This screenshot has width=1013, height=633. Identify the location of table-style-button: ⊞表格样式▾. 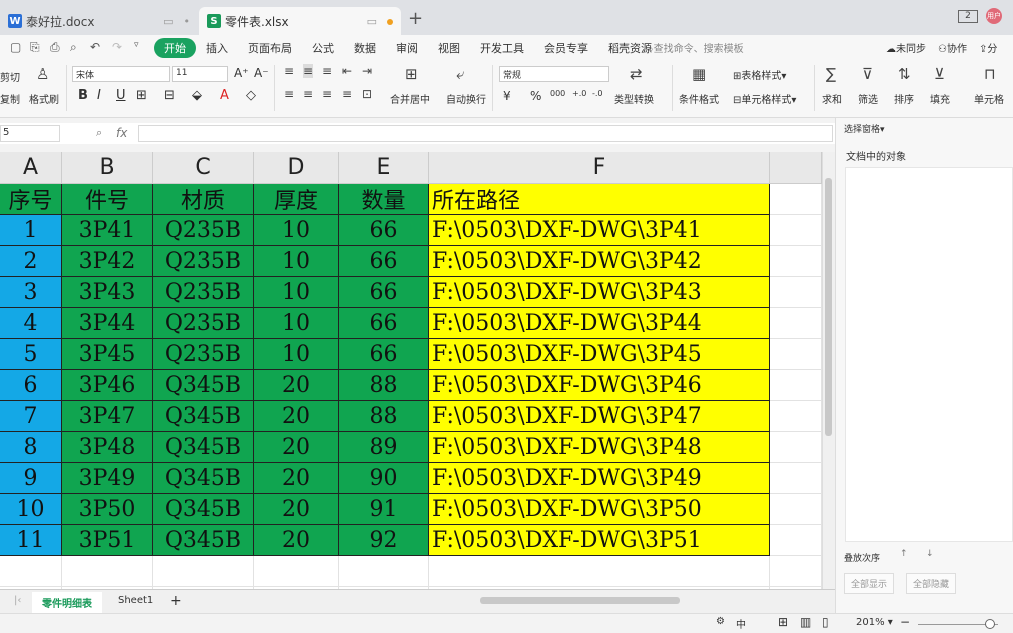
(759, 74).